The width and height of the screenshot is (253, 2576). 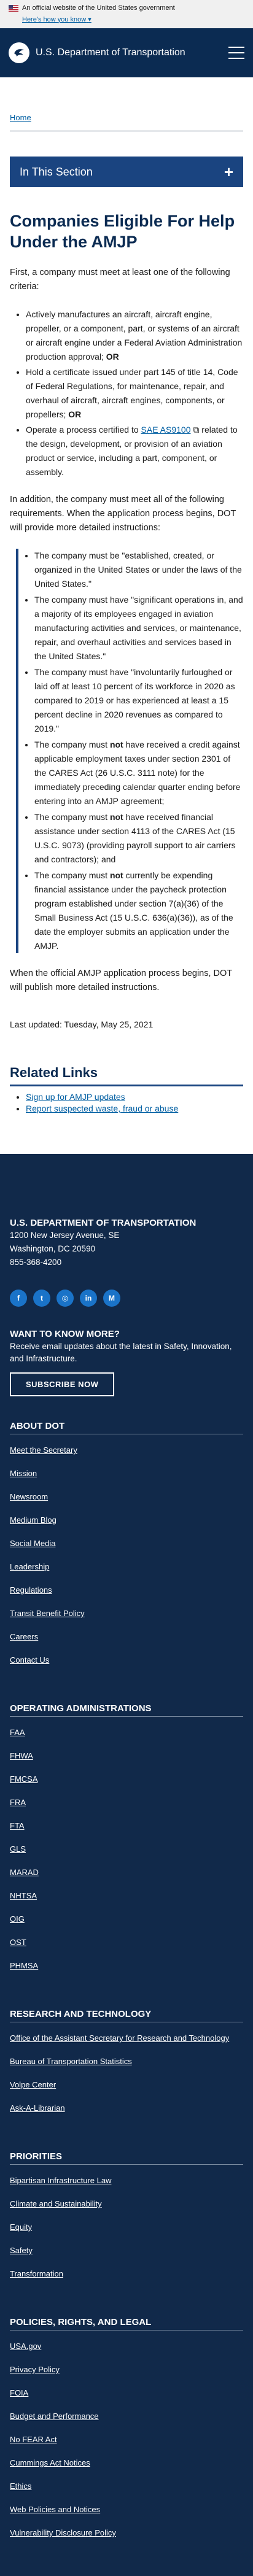 I want to click on subscribe-button: Subscribe Now, so click(x=62, y=1384).